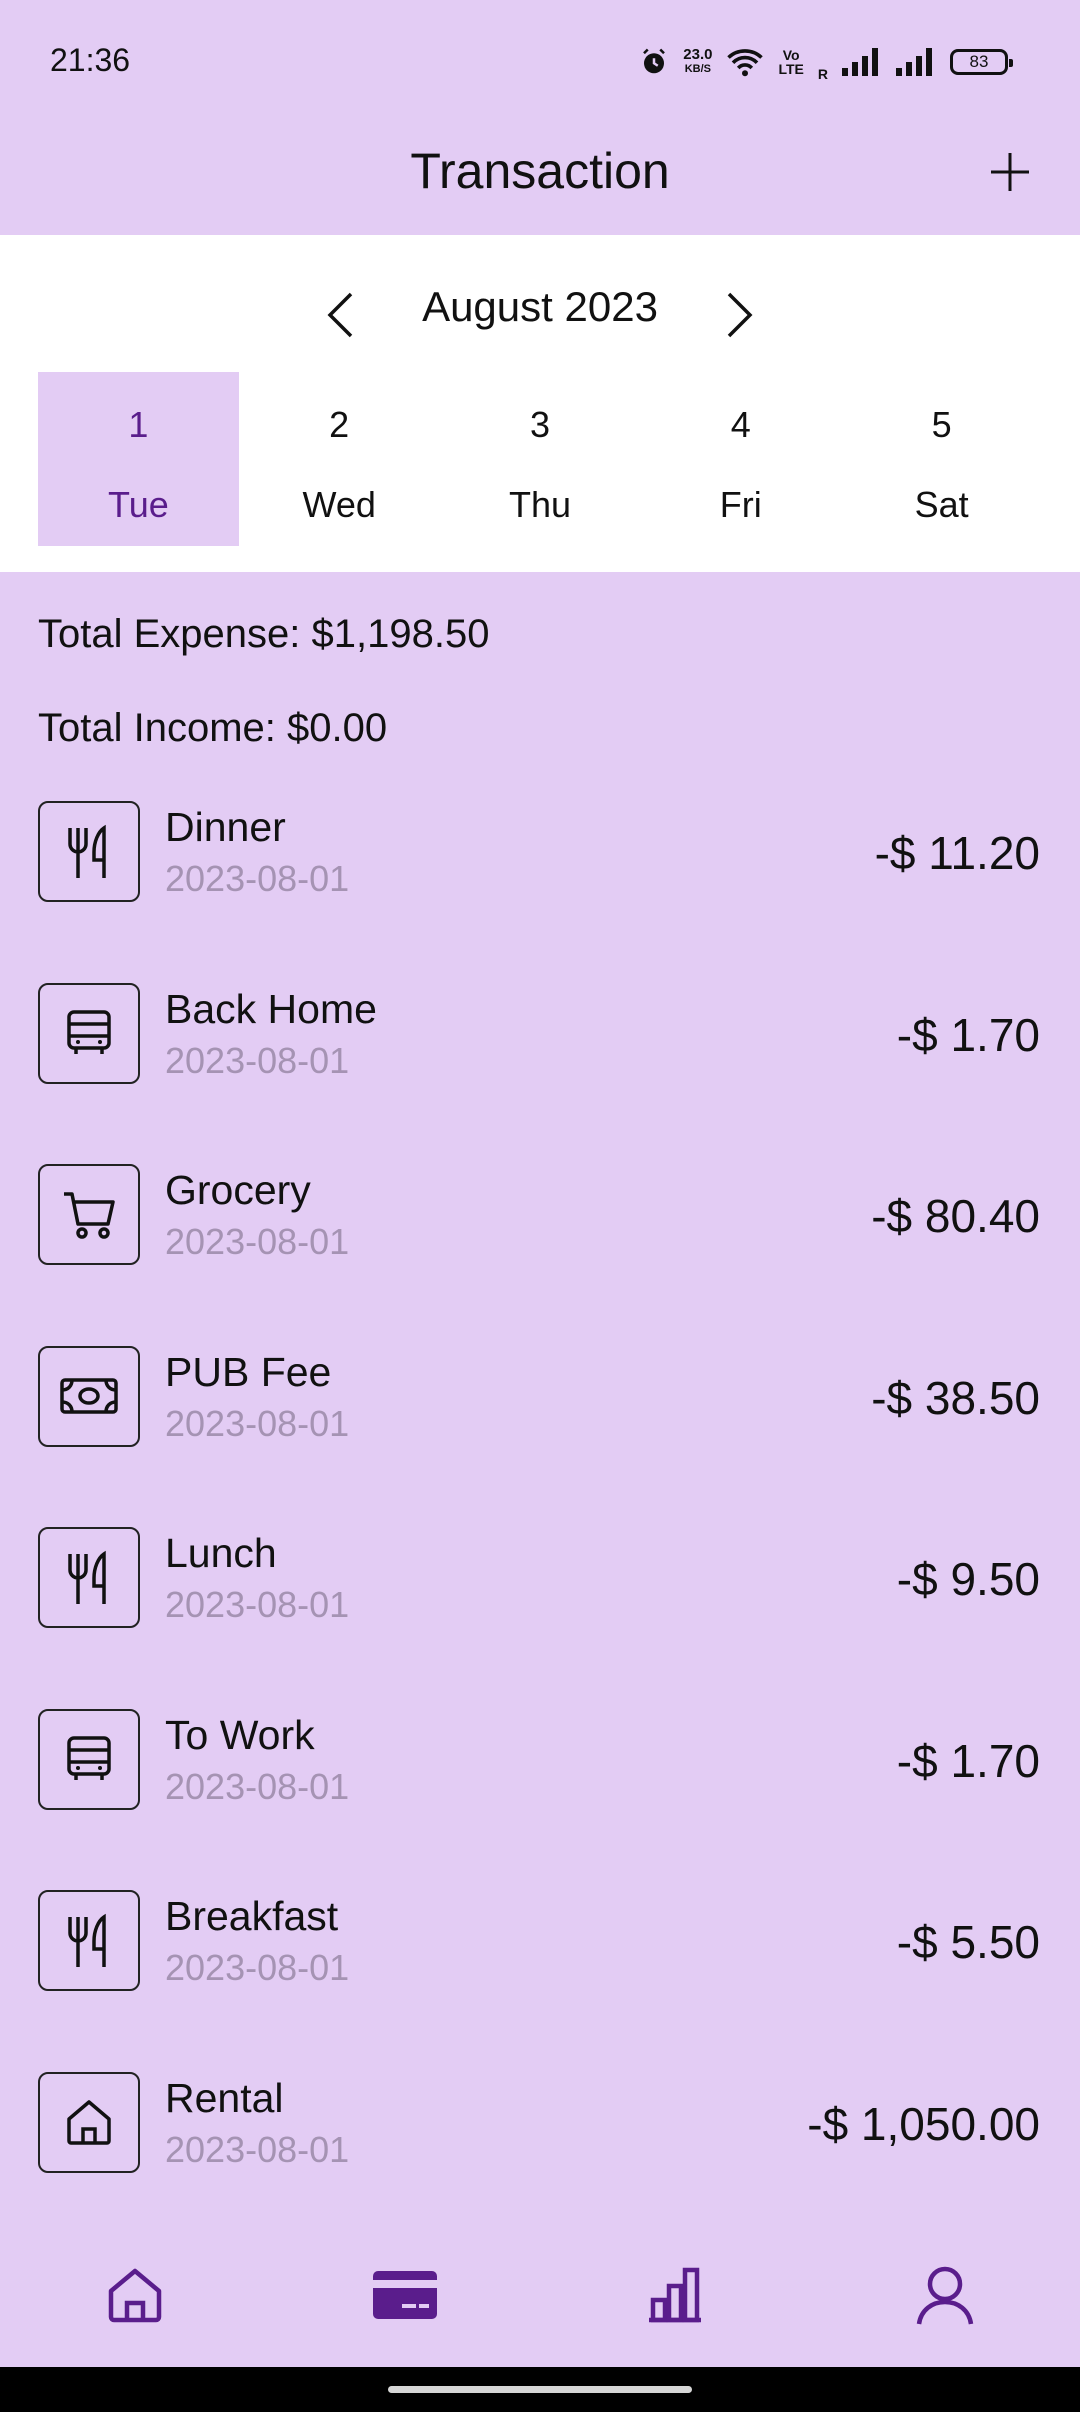 The image size is (1080, 2412). What do you see at coordinates (698, 54) in the screenshot?
I see `net-speed-value: 23.0` at bounding box center [698, 54].